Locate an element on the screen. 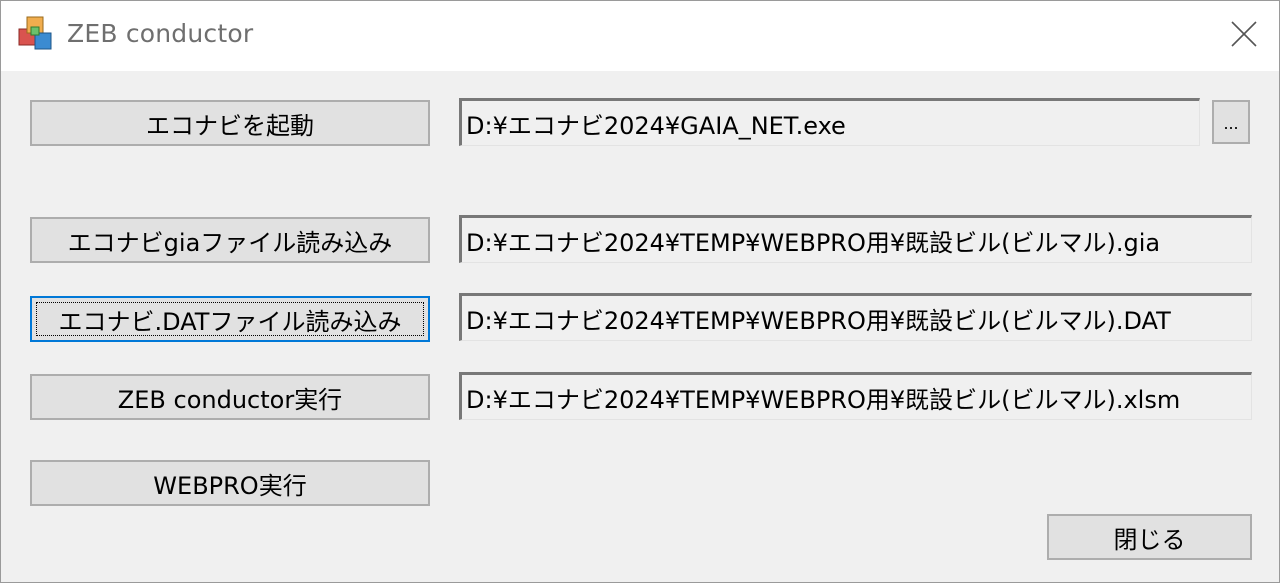  close-icon is located at coordinates (1244, 34).